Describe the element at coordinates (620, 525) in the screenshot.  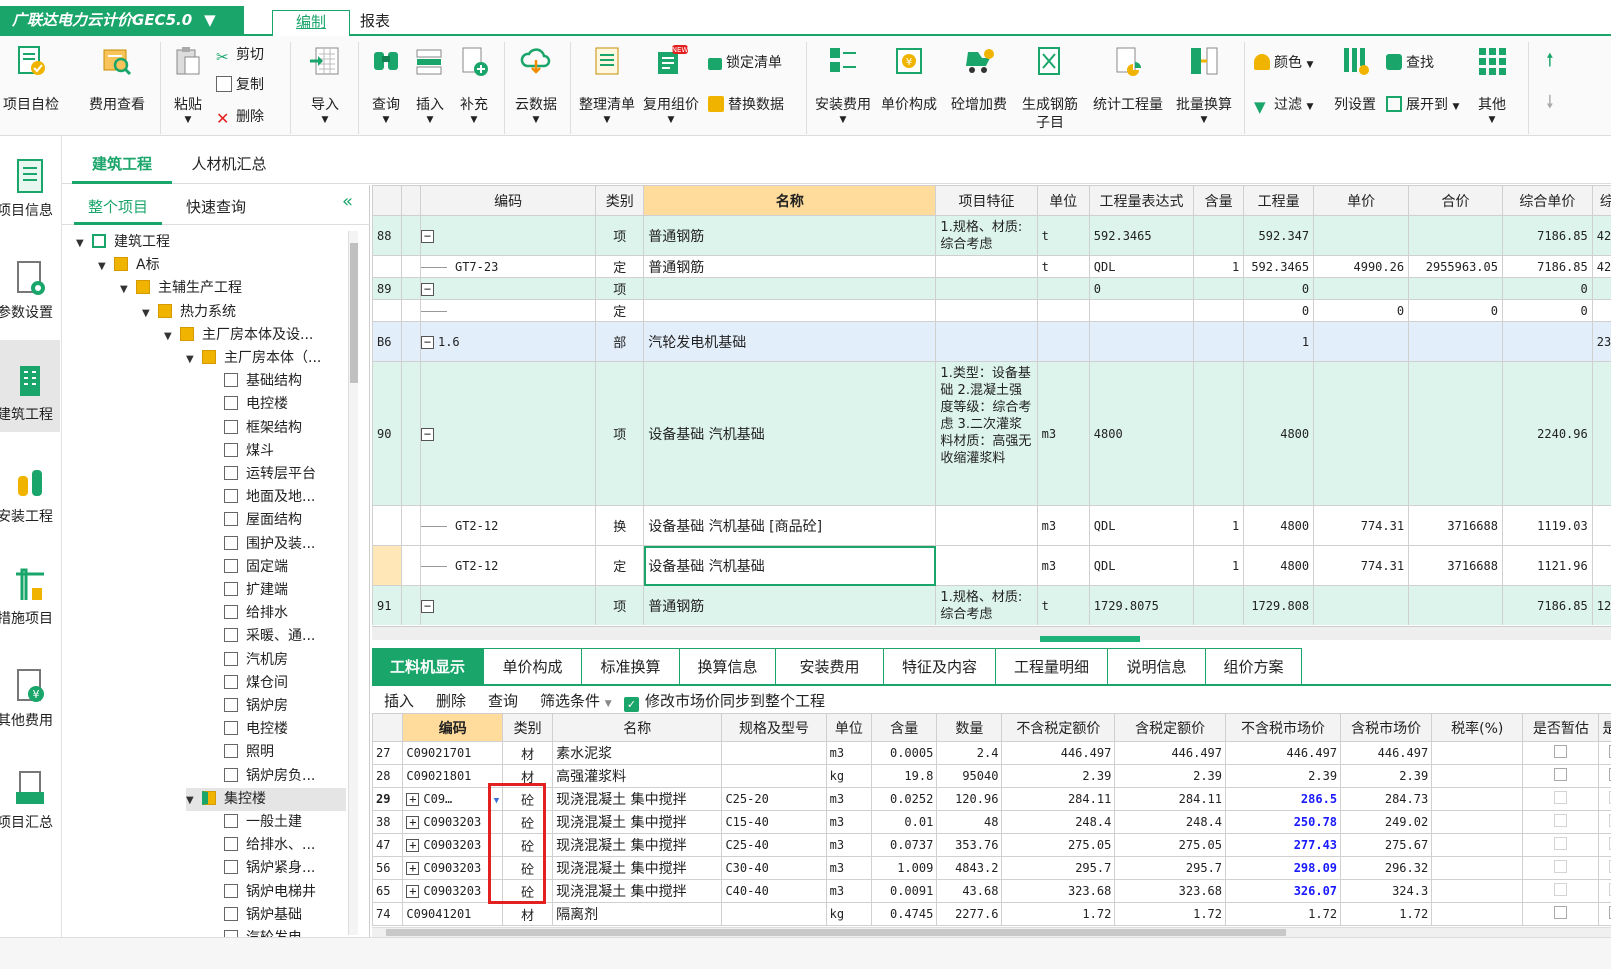
I see `bill-category: 换` at that location.